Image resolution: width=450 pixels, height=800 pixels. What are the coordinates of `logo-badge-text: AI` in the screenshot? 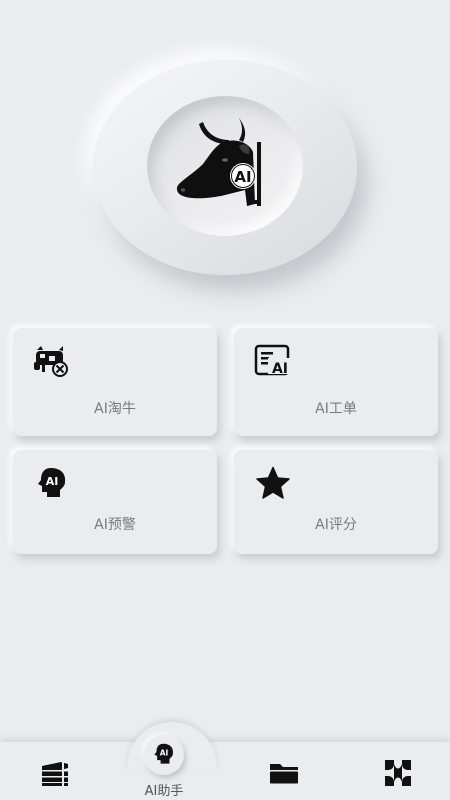 It's located at (242, 177).